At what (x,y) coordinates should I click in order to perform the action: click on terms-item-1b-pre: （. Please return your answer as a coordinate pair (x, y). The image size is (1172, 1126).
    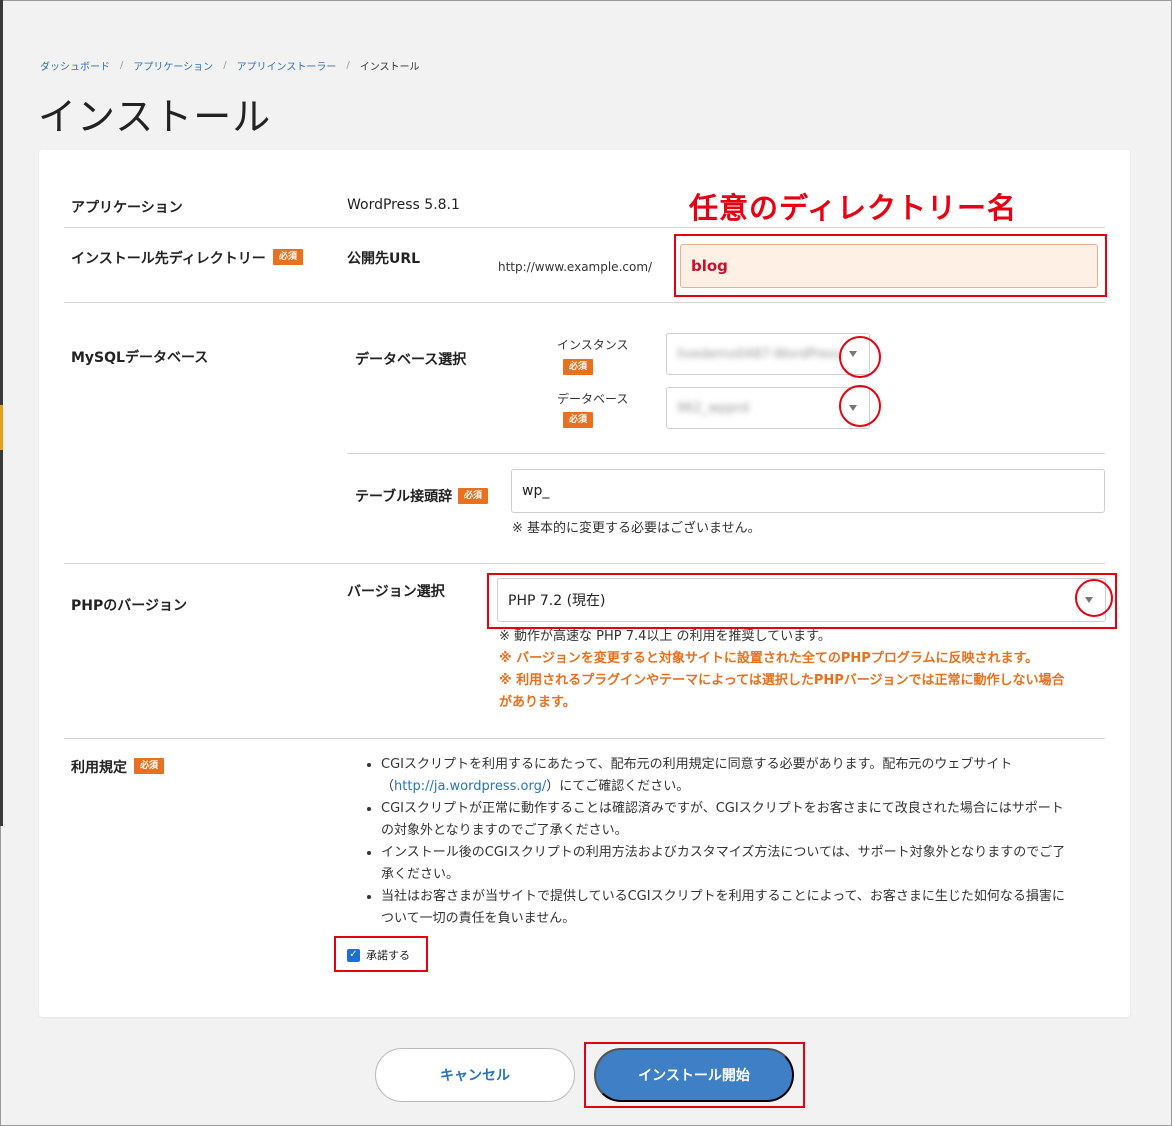
    Looking at the image, I should click on (388, 786).